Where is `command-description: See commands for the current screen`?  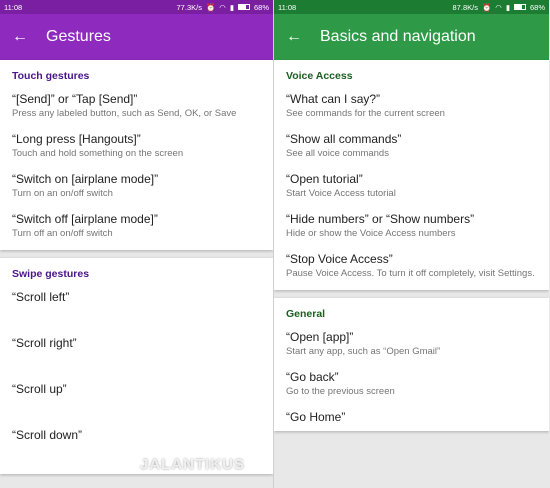 command-description: See commands for the current screen is located at coordinates (365, 113).